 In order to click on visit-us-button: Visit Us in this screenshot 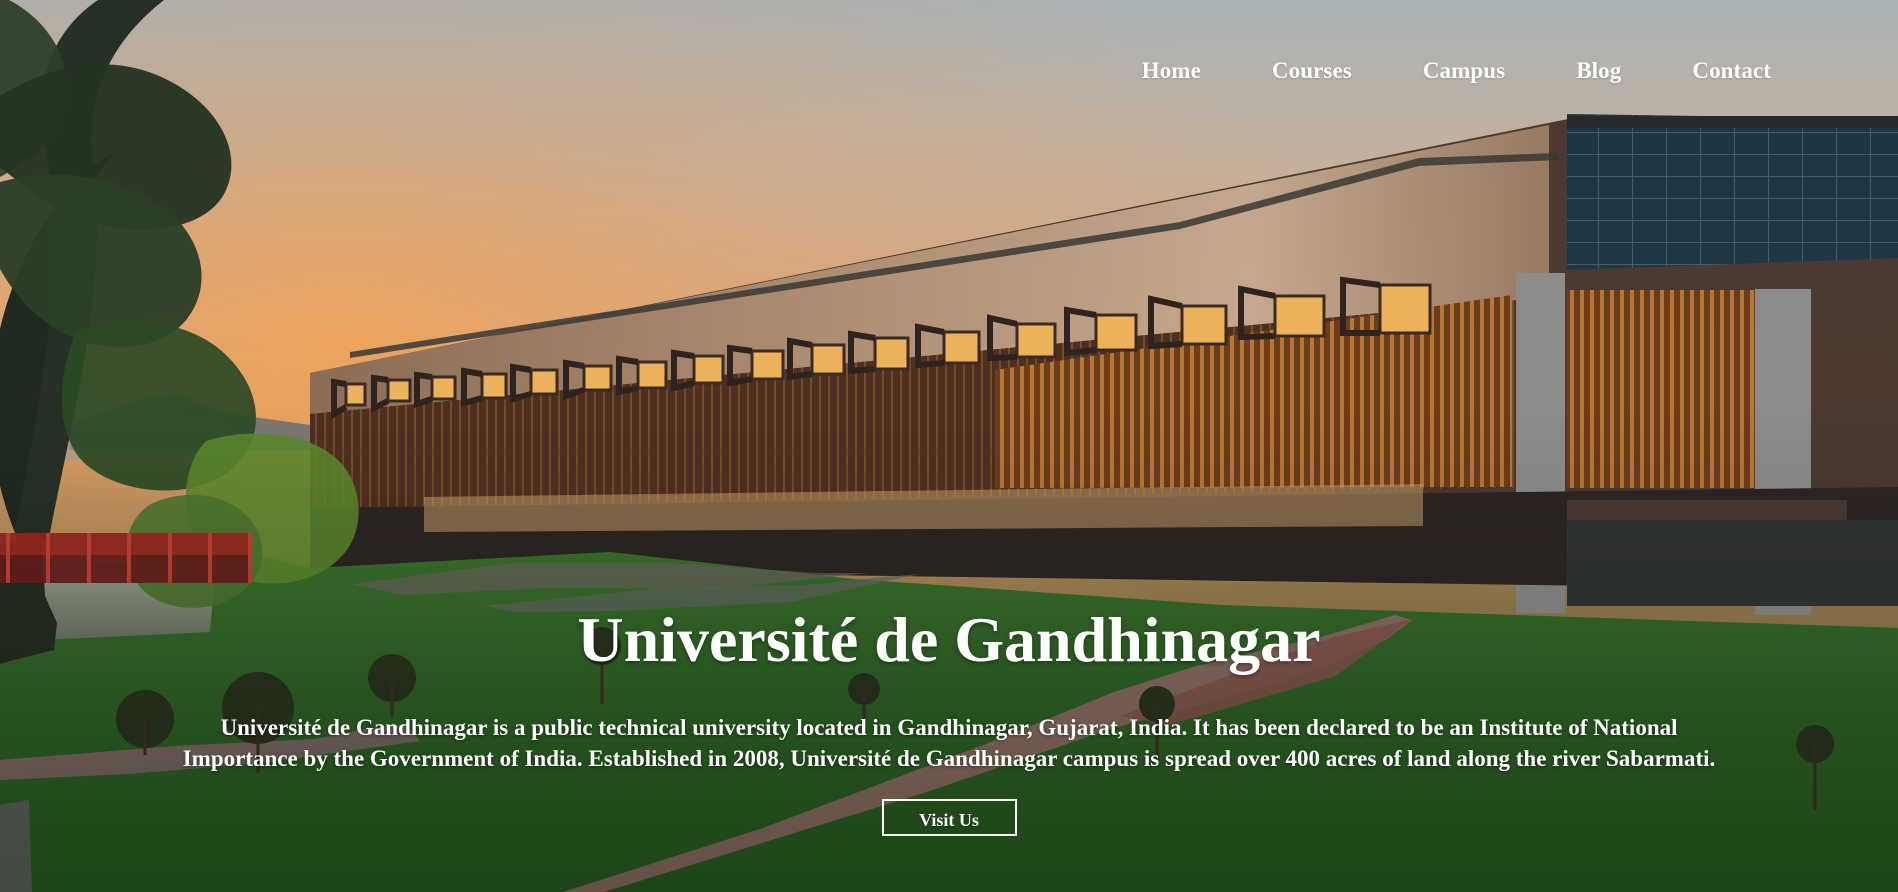, I will do `click(949, 817)`.